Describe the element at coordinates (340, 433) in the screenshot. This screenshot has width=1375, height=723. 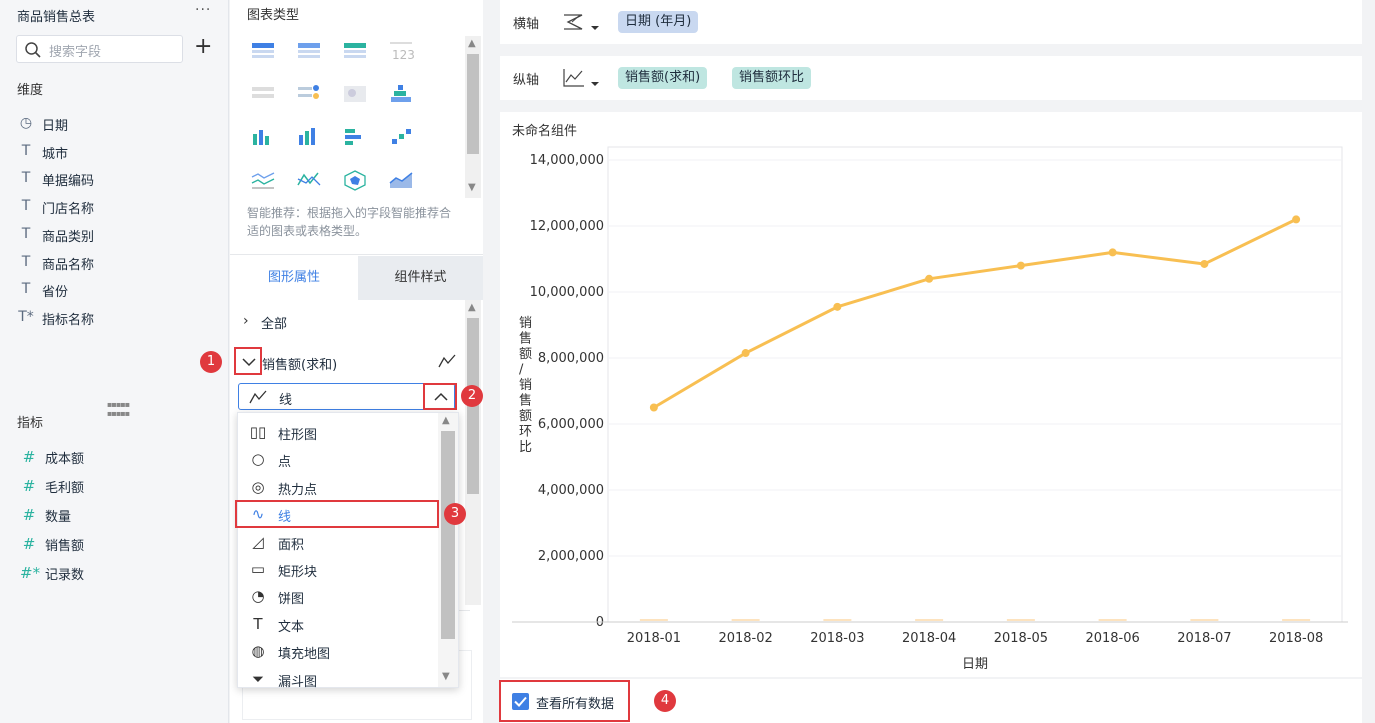
I see `mark-option: ▯▯ 柱形图` at that location.